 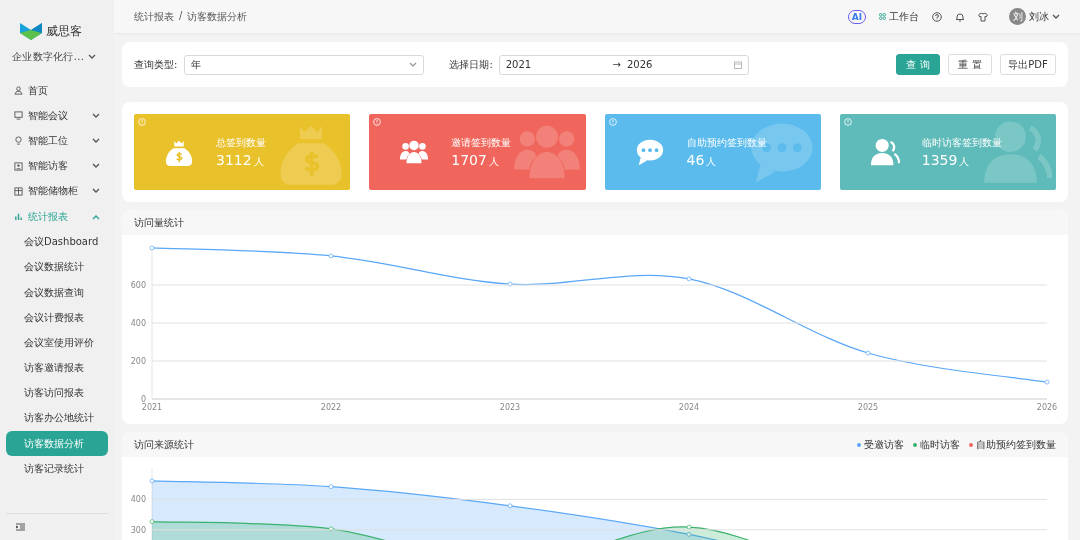 I want to click on chart-title: 访问量统计, so click(x=159, y=222).